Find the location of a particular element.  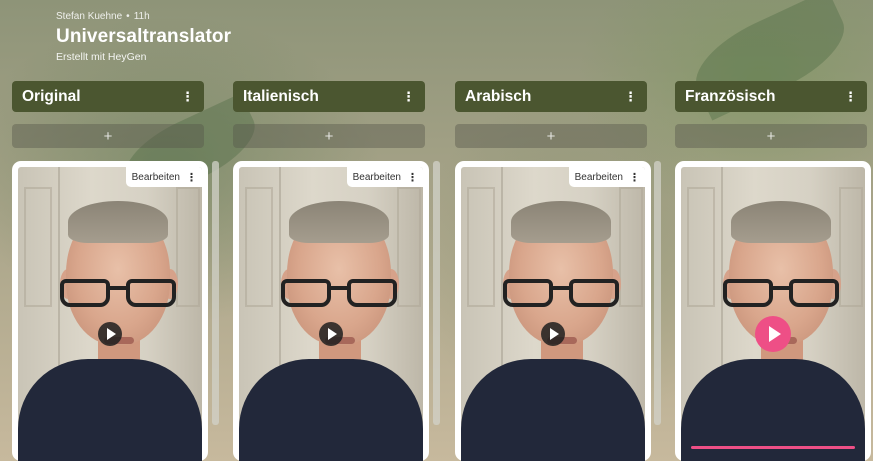

video-thumbnail is located at coordinates (773, 314).